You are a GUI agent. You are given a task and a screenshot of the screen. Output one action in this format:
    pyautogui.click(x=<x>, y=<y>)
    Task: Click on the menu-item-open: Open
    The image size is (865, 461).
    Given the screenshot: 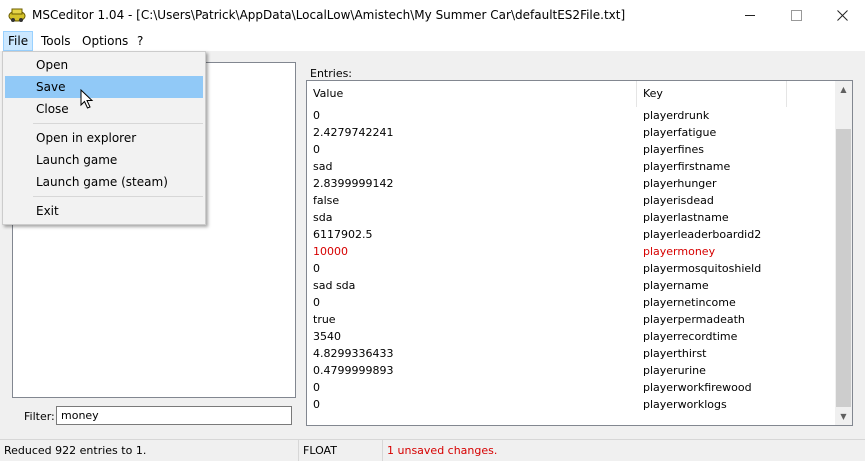 What is the action you would take?
    pyautogui.click(x=104, y=65)
    